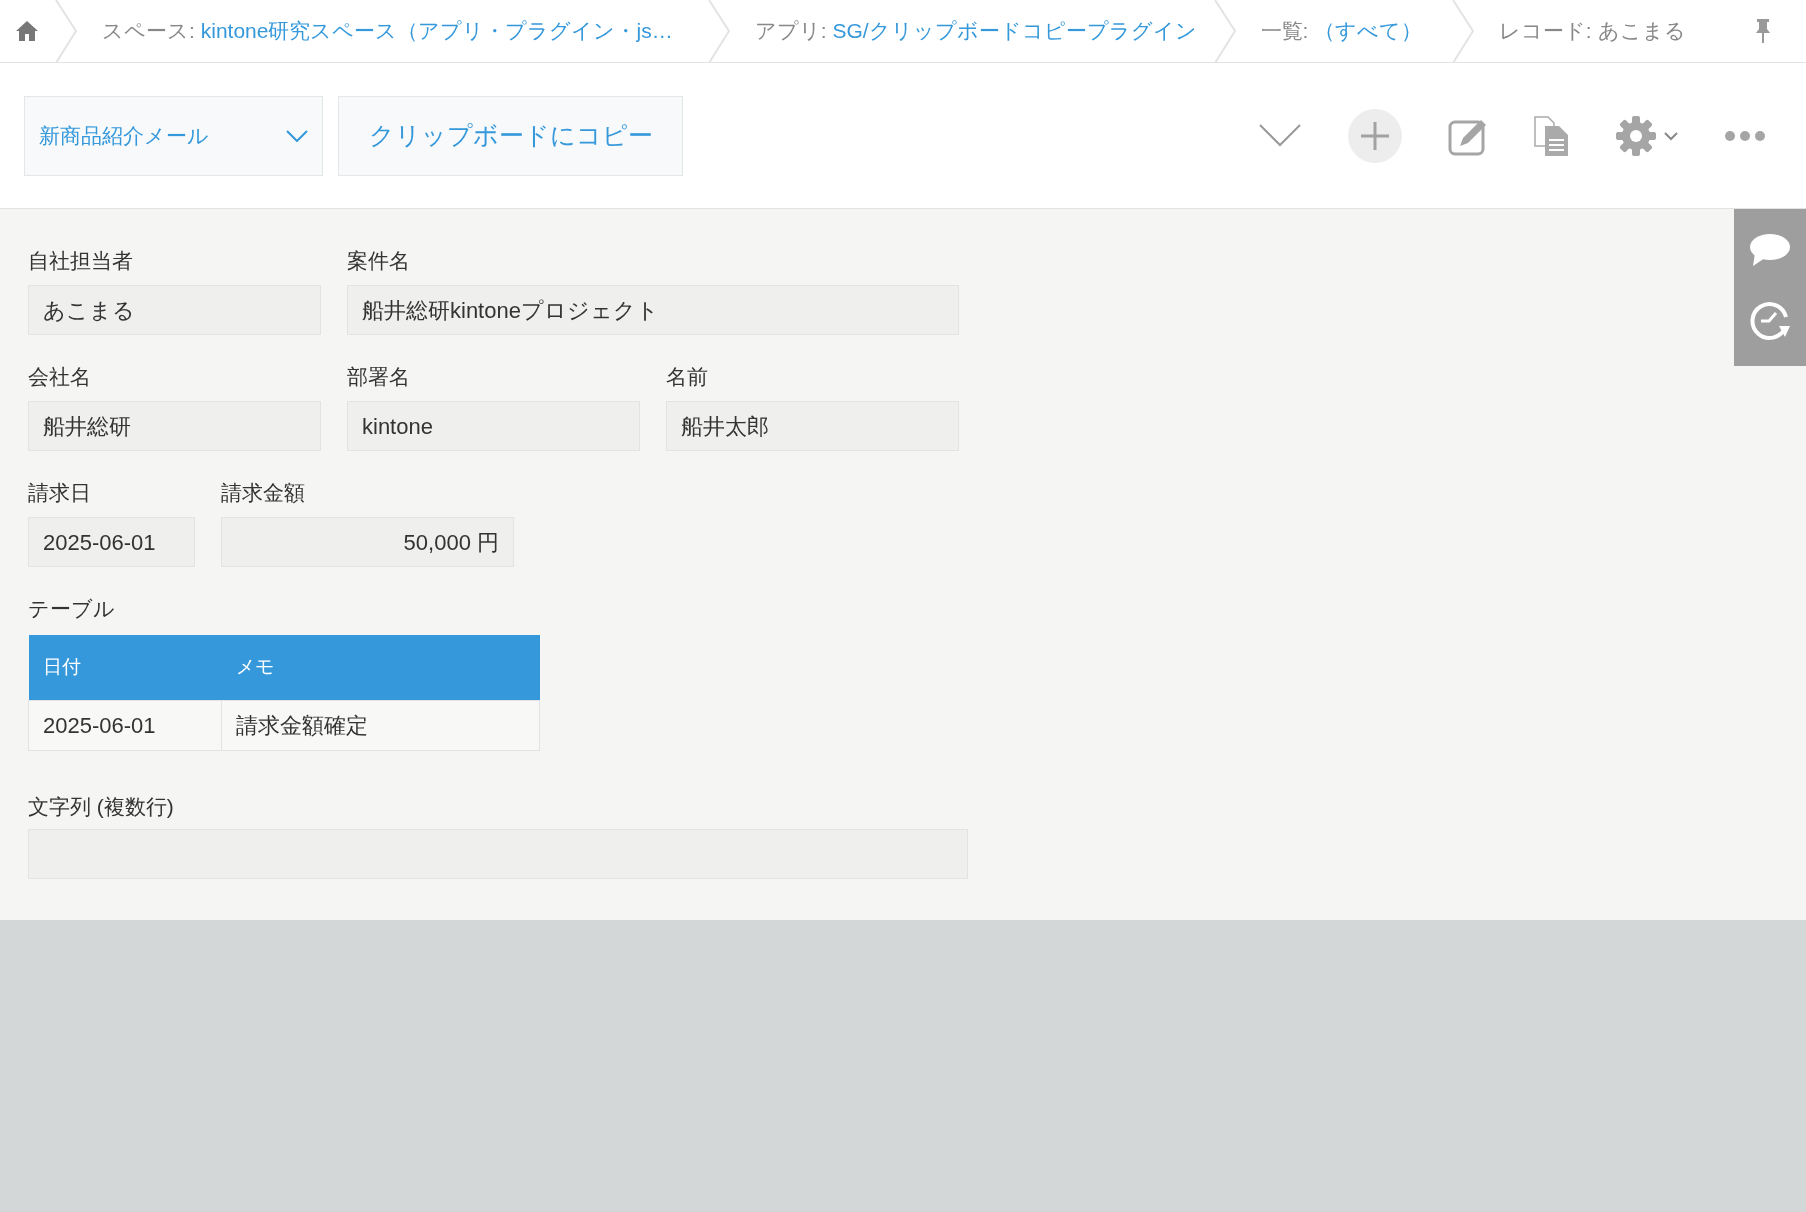 Image resolution: width=1806 pixels, height=1212 pixels. I want to click on field-label: 名前, so click(687, 377).